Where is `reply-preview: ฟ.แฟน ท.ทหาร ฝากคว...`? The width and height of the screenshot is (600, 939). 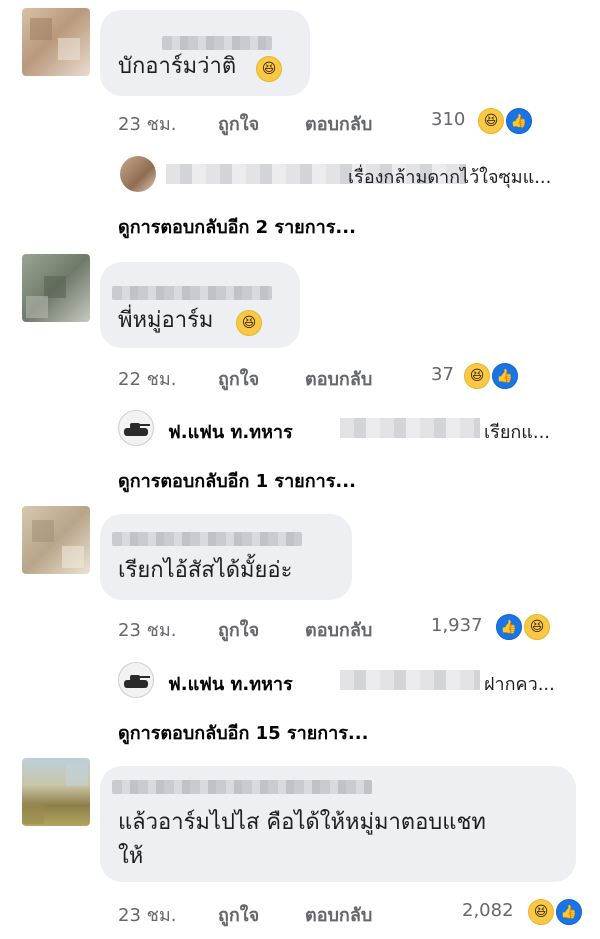
reply-preview: ฟ.แฟน ท.ทหาร ฝากคว... is located at coordinates (348, 680).